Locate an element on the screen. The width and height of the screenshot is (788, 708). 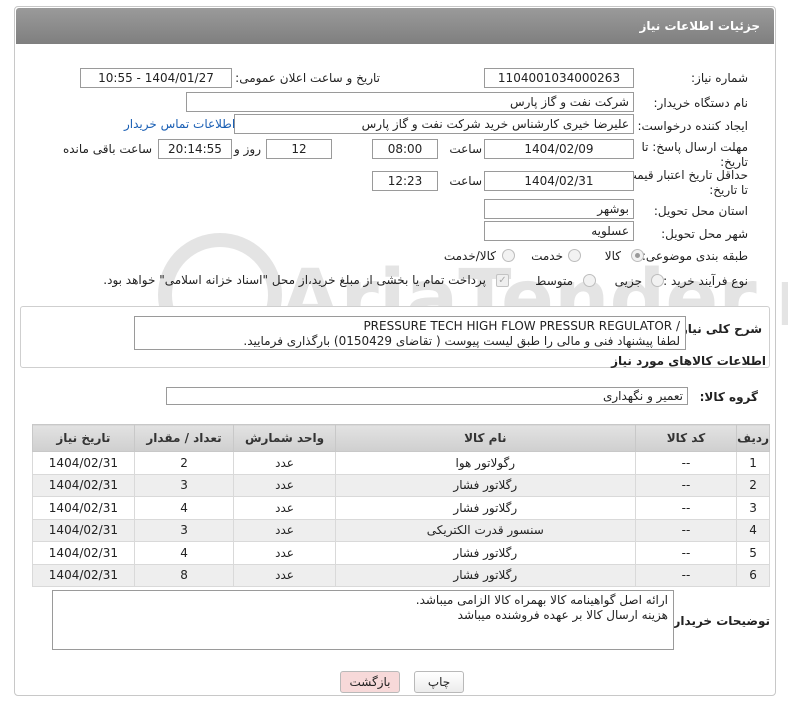
goods-section-title: اطلاعات کالاهای مورد نیاز is located at coordinates (688, 361).